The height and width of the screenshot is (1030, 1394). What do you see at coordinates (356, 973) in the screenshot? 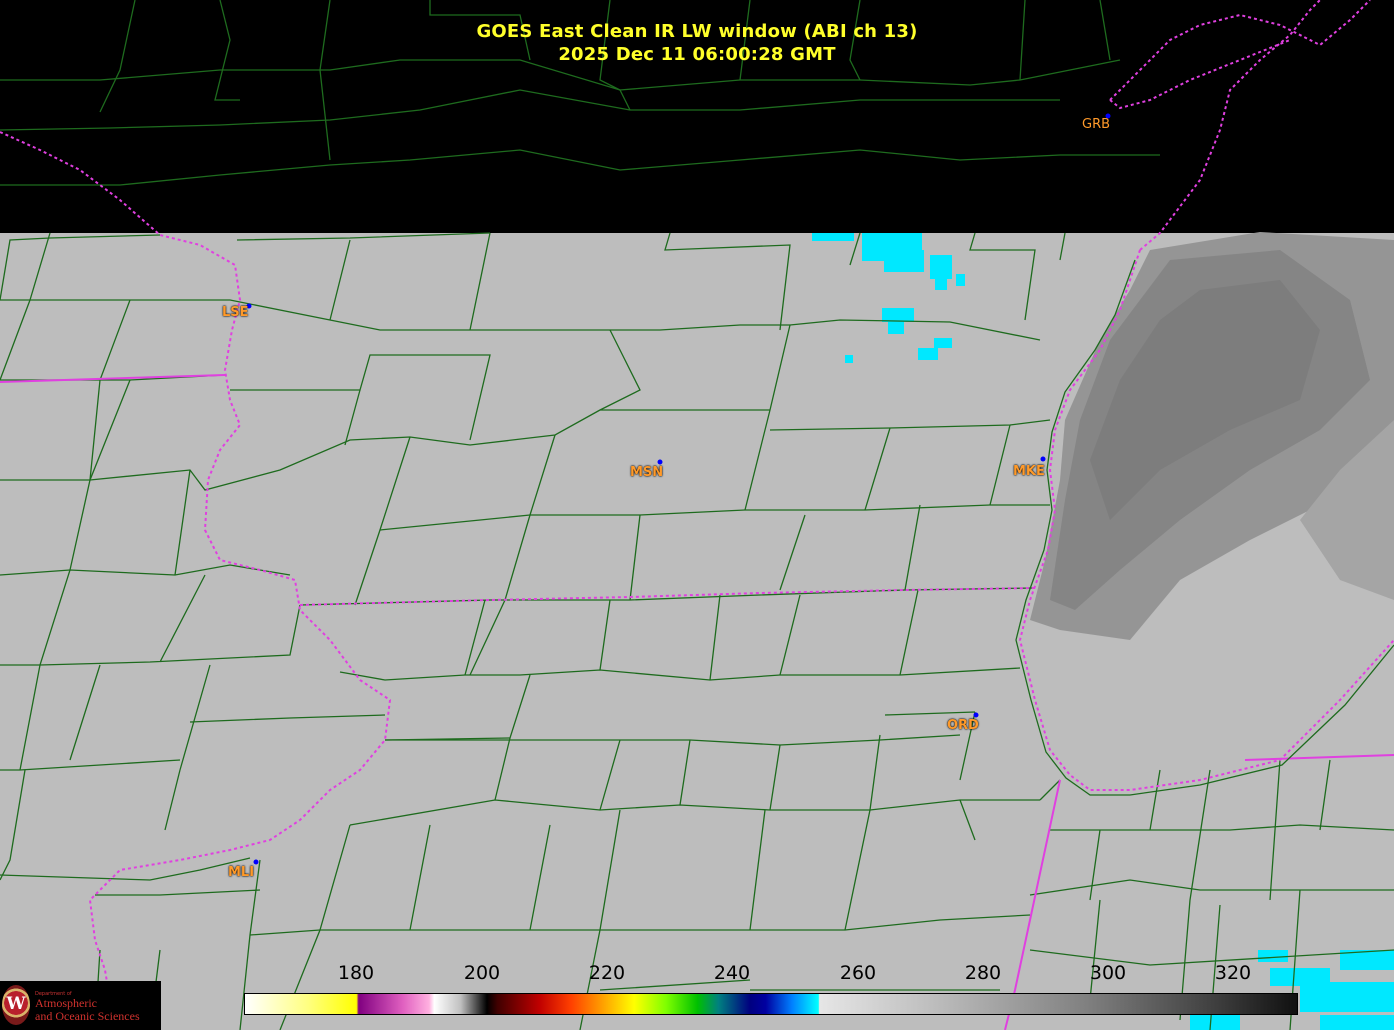
I see `colorbar-tick-180: 180` at bounding box center [356, 973].